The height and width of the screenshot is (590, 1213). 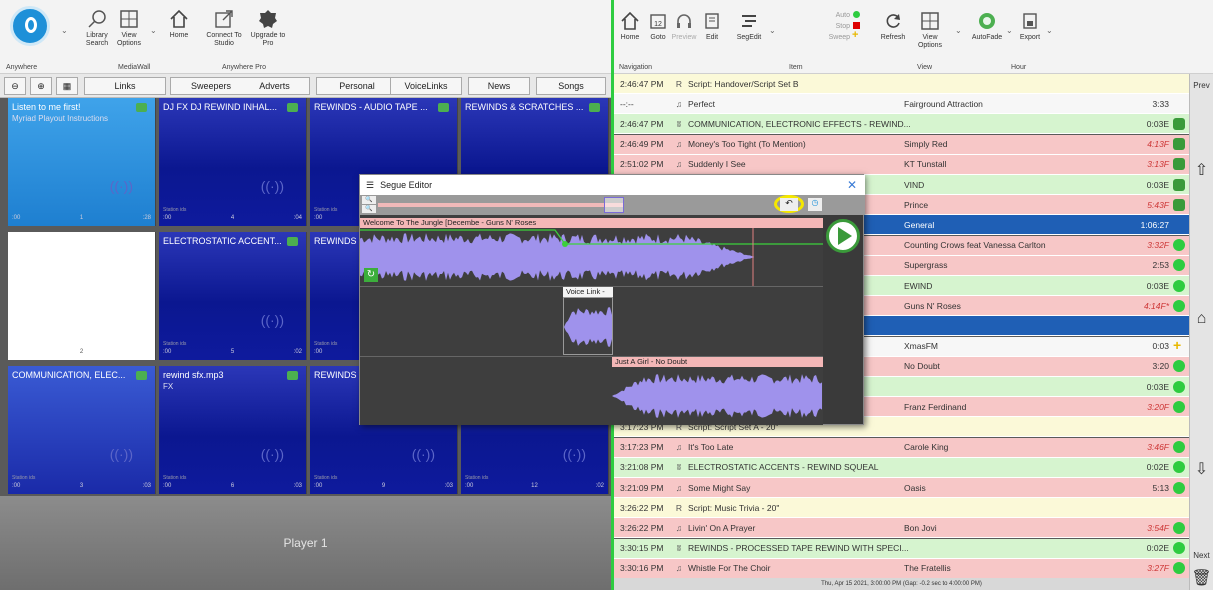 What do you see at coordinates (268, 19) in the screenshot?
I see `badge-icon` at bounding box center [268, 19].